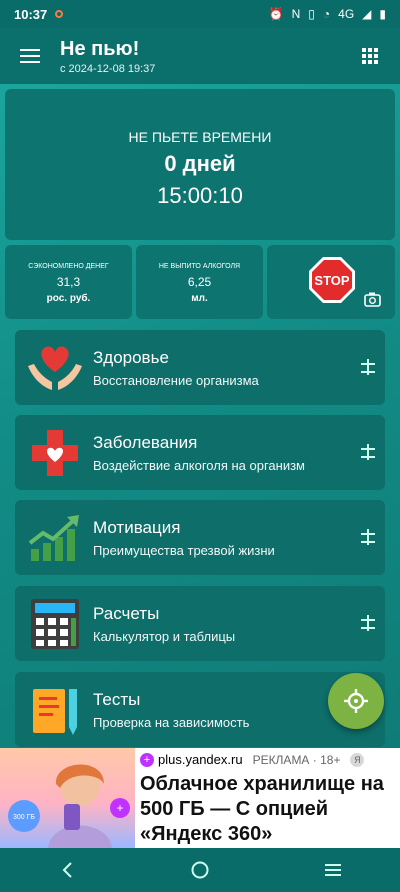 This screenshot has height=892, width=400. Describe the element at coordinates (117, 699) in the screenshot. I see `card-tests-title: Тесты` at that location.